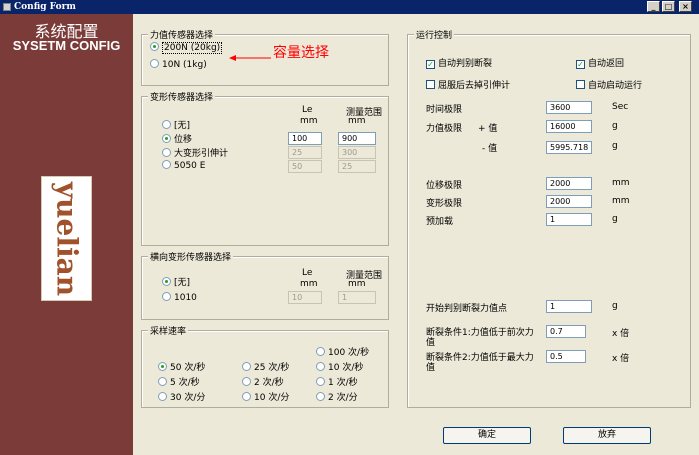 Image resolution: width=699 pixels, height=455 pixels. What do you see at coordinates (357, 297) in the screenshot?
I see `lateral-range-field: 1` at bounding box center [357, 297].